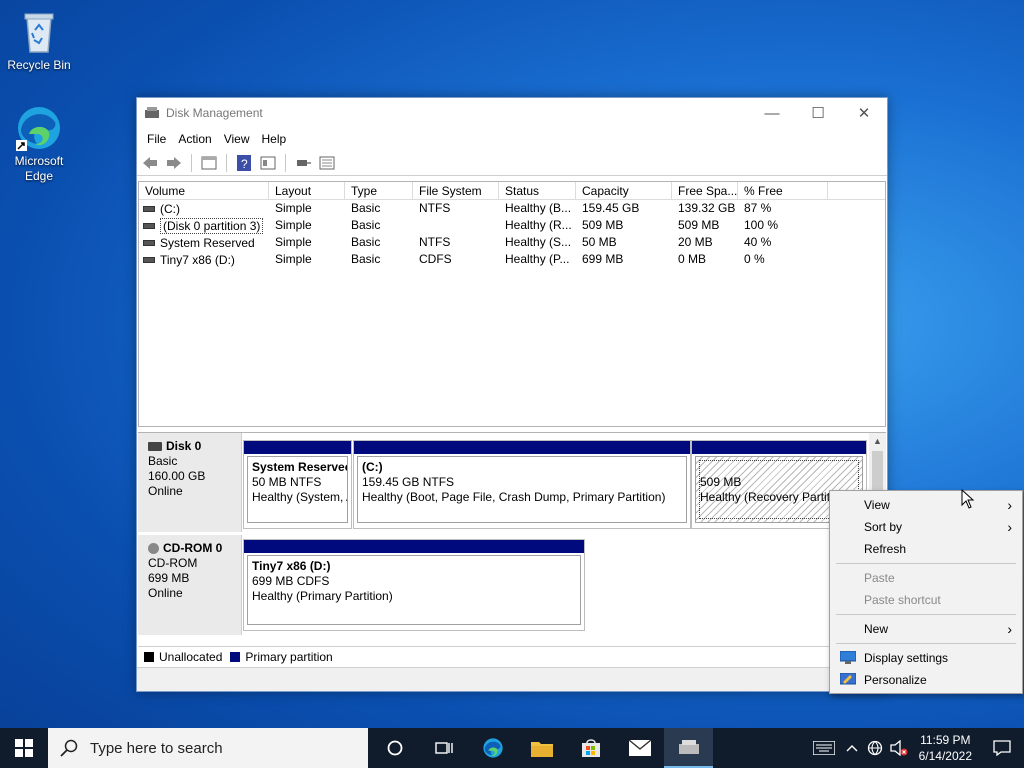 This screenshot has height=768, width=1024. Describe the element at coordinates (300, 467) in the screenshot. I see `partition-name: System Reservec` at that location.